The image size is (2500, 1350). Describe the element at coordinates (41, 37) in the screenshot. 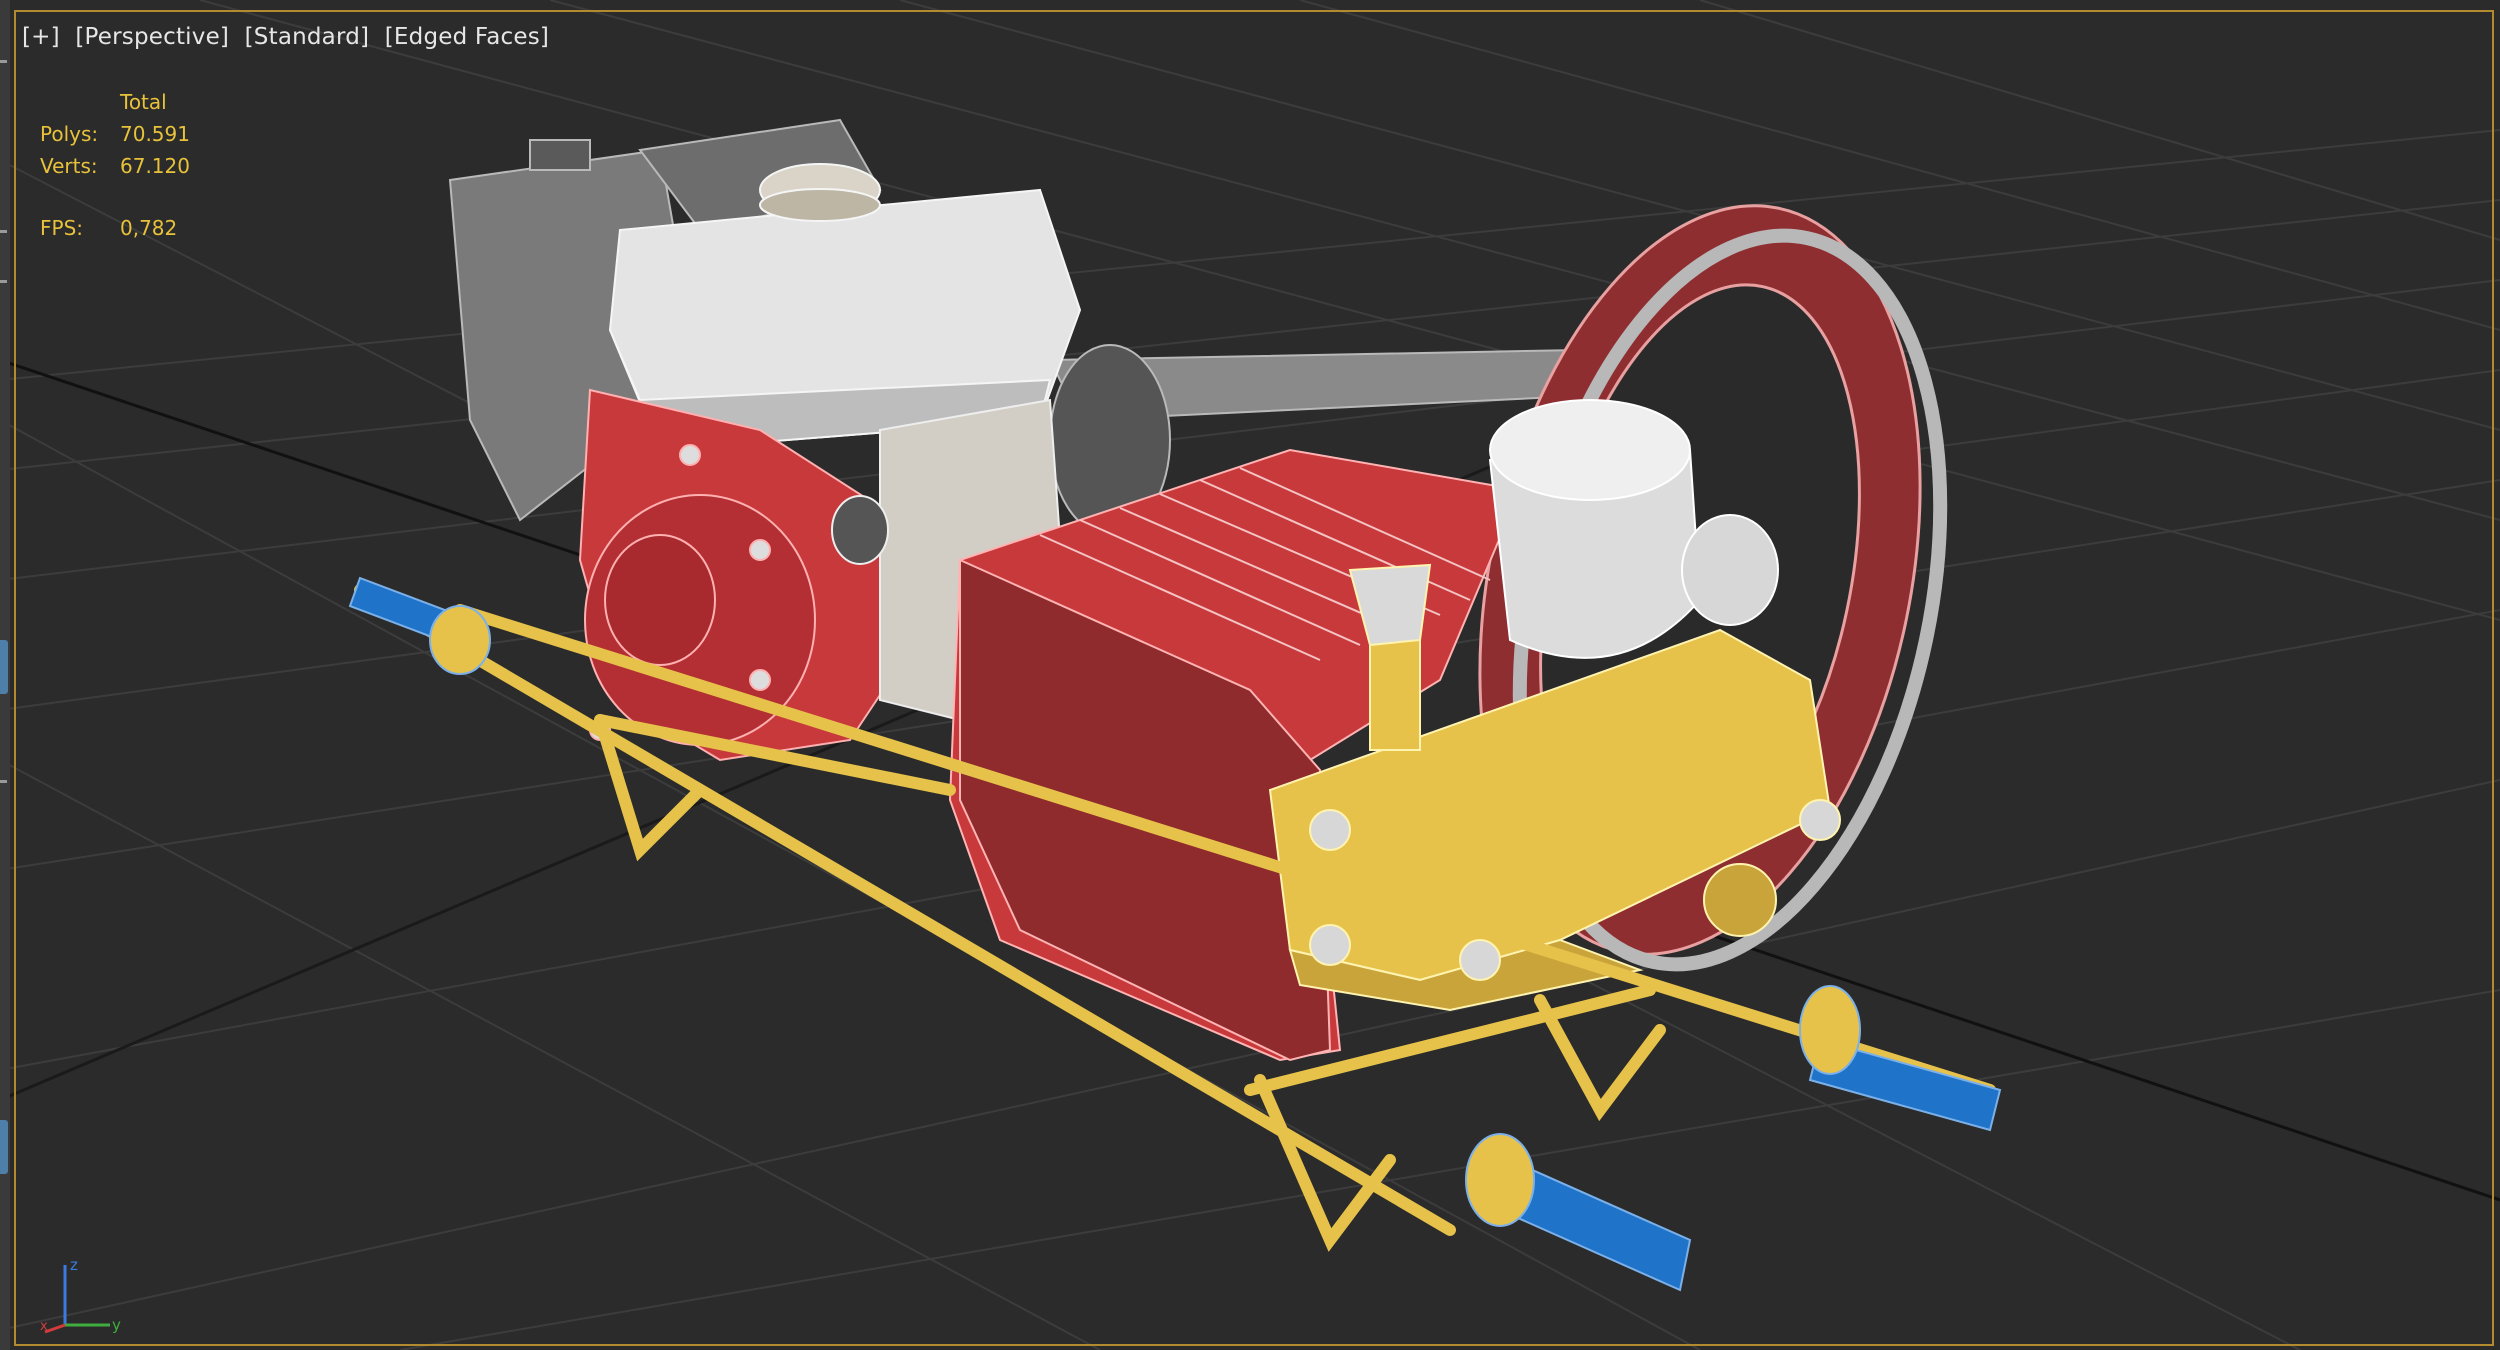

I see `viewport-menu-button: [+]` at that location.